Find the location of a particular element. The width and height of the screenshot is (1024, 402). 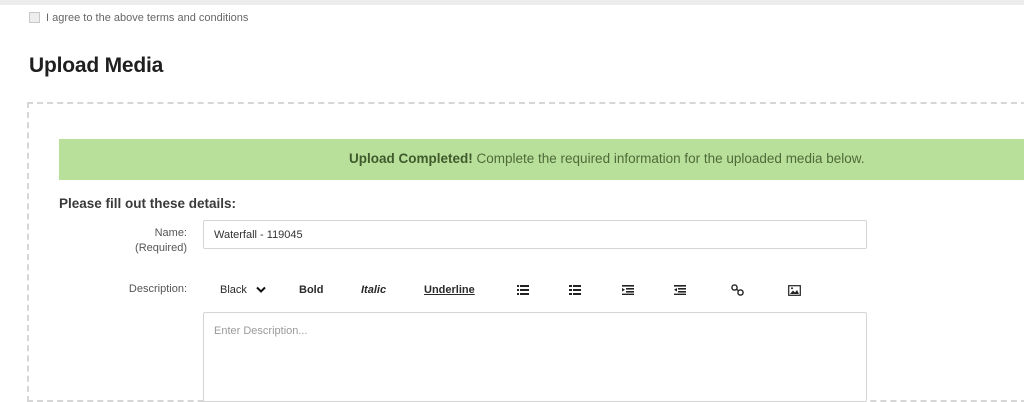

color-select: Black is located at coordinates (243, 290).